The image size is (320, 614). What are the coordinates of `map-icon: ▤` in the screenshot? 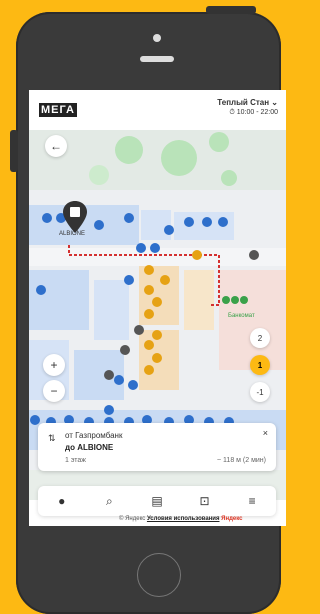 It's located at (157, 501).